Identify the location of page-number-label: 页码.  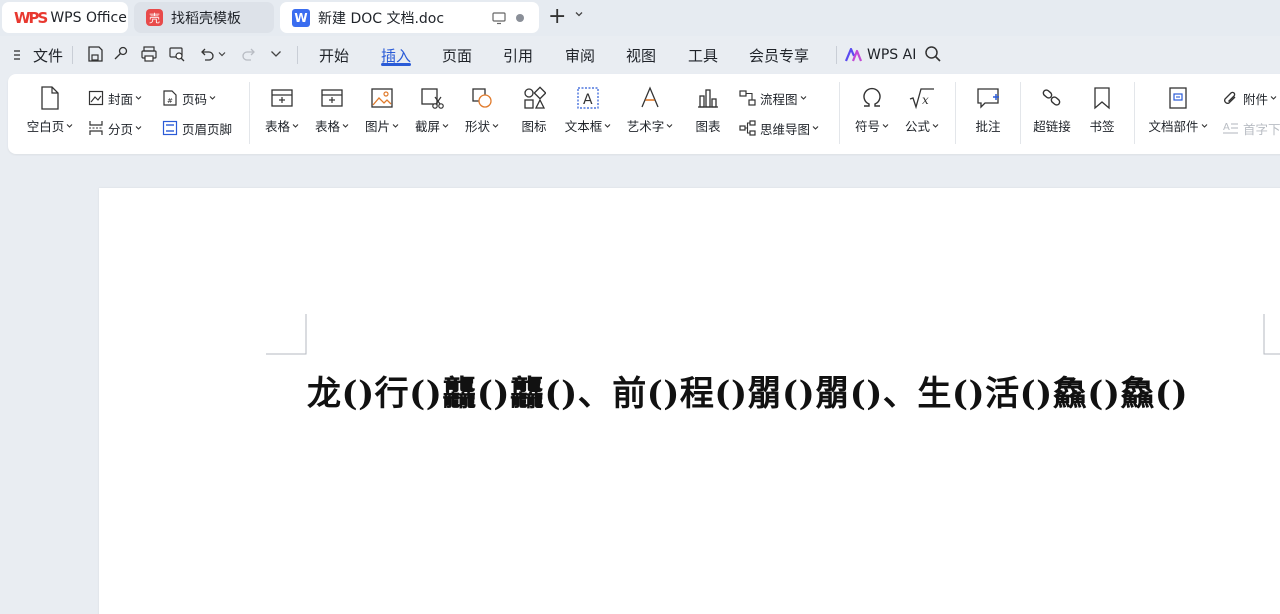
(195, 99).